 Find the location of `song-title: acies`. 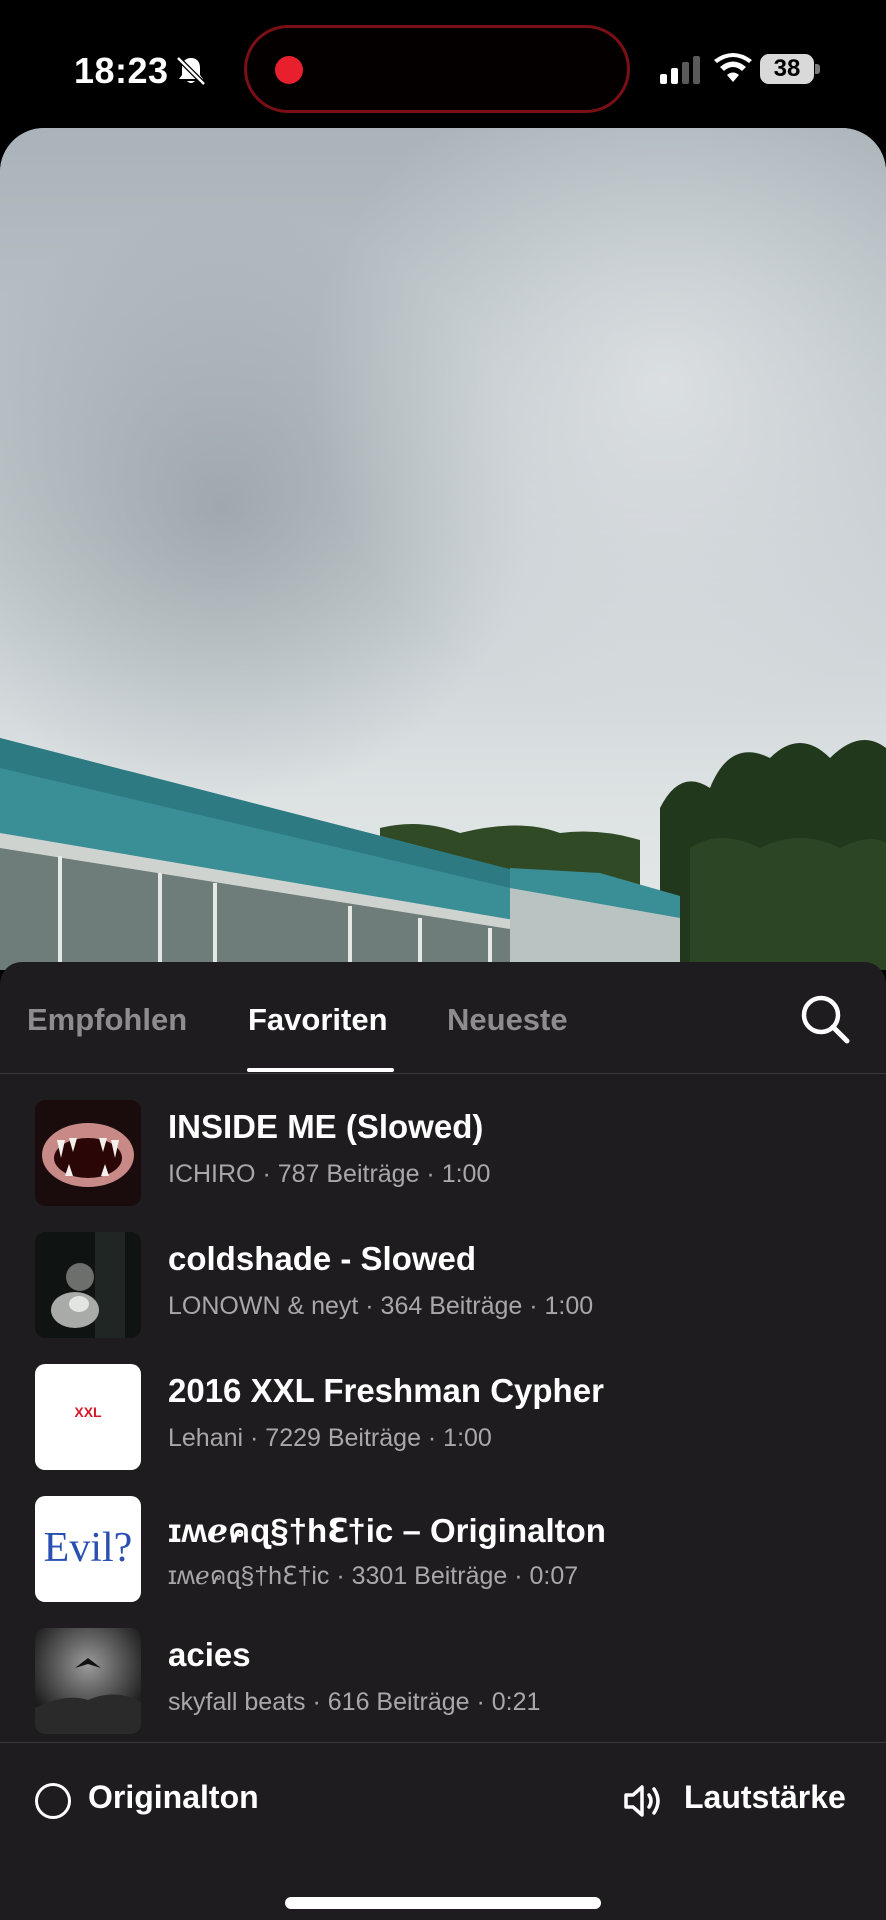

song-title: acies is located at coordinates (209, 1654).